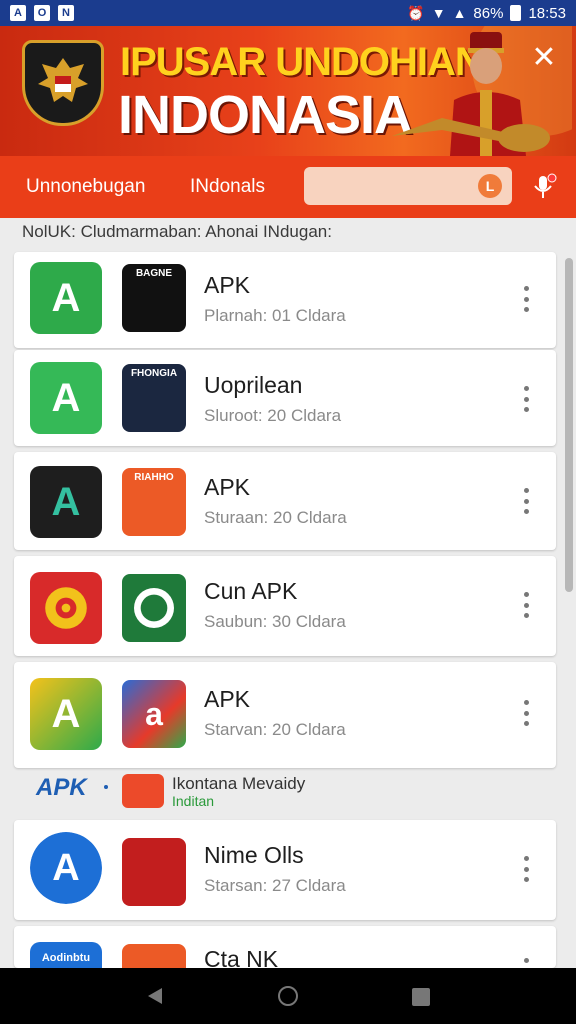 This screenshot has height=1024, width=576. I want to click on notification-icon-o: O, so click(42, 13).